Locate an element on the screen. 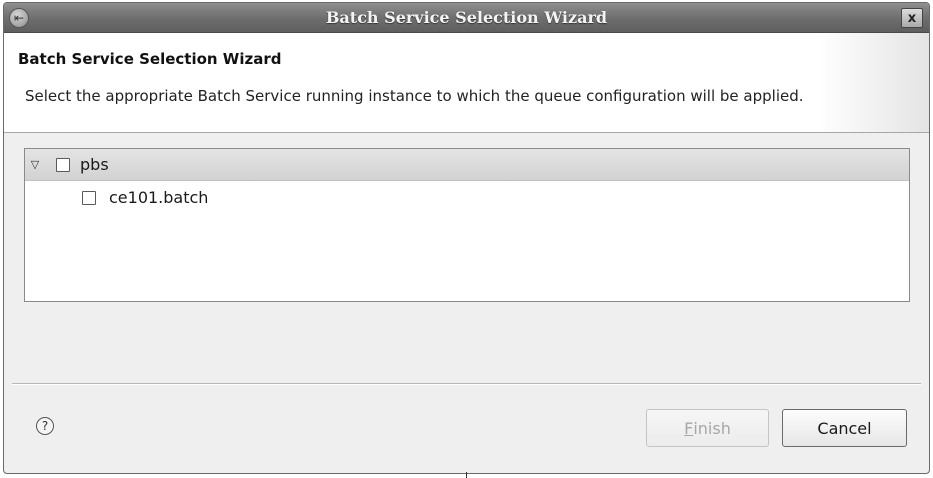 This screenshot has width=933, height=478. title-bar: ⇤ Batch Service Selection Wizard x is located at coordinates (466, 18).